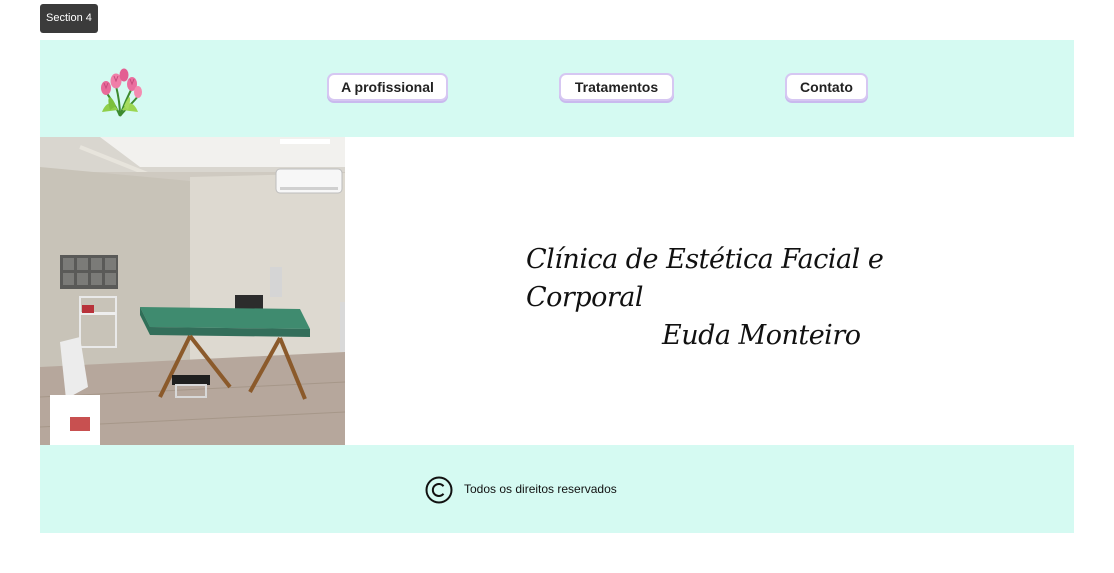  Describe the element at coordinates (826, 87) in the screenshot. I see `nav-contato-button: Contato` at that location.